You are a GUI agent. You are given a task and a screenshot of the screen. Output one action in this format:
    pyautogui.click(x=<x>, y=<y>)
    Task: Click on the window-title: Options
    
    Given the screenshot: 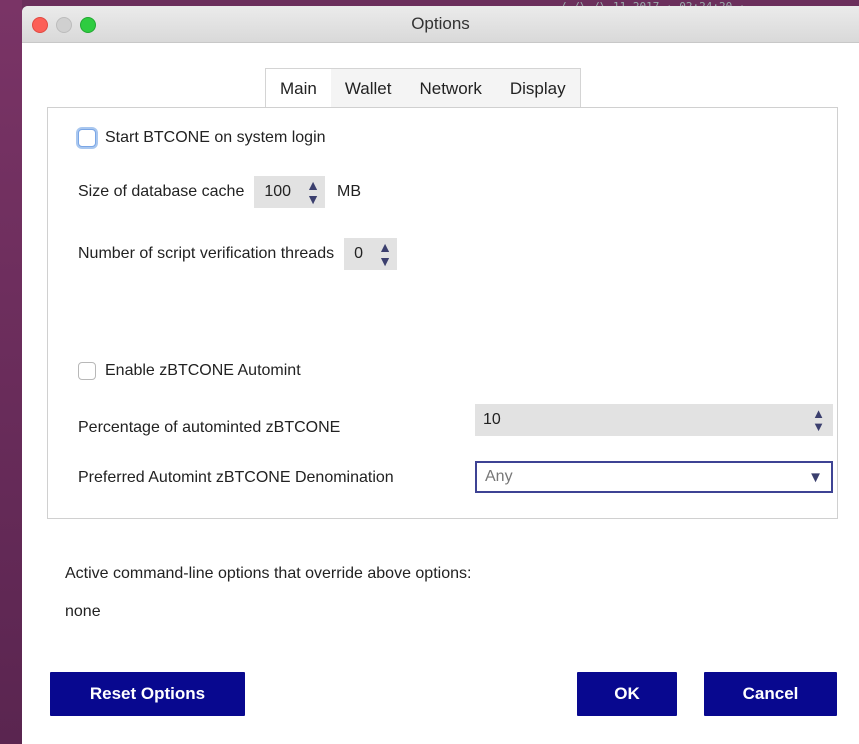 What is the action you would take?
    pyautogui.click(x=440, y=23)
    